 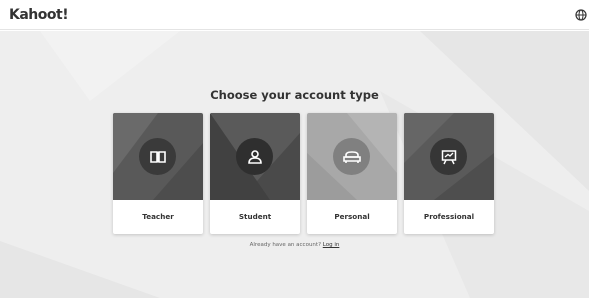 I want to click on account-card-personal: Personal, so click(x=352, y=173).